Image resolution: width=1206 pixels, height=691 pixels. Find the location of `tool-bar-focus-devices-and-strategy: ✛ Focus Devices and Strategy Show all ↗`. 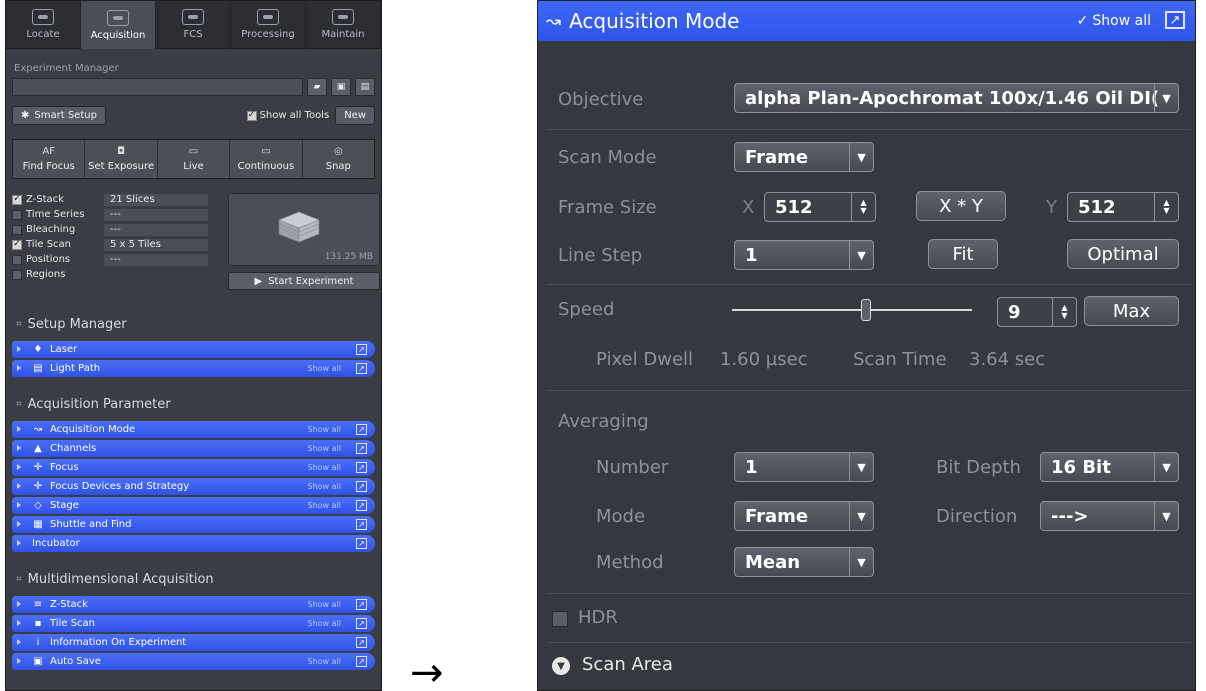

tool-bar-focus-devices-and-strategy: ✛ Focus Devices and Strategy Show all ↗ is located at coordinates (193, 486).